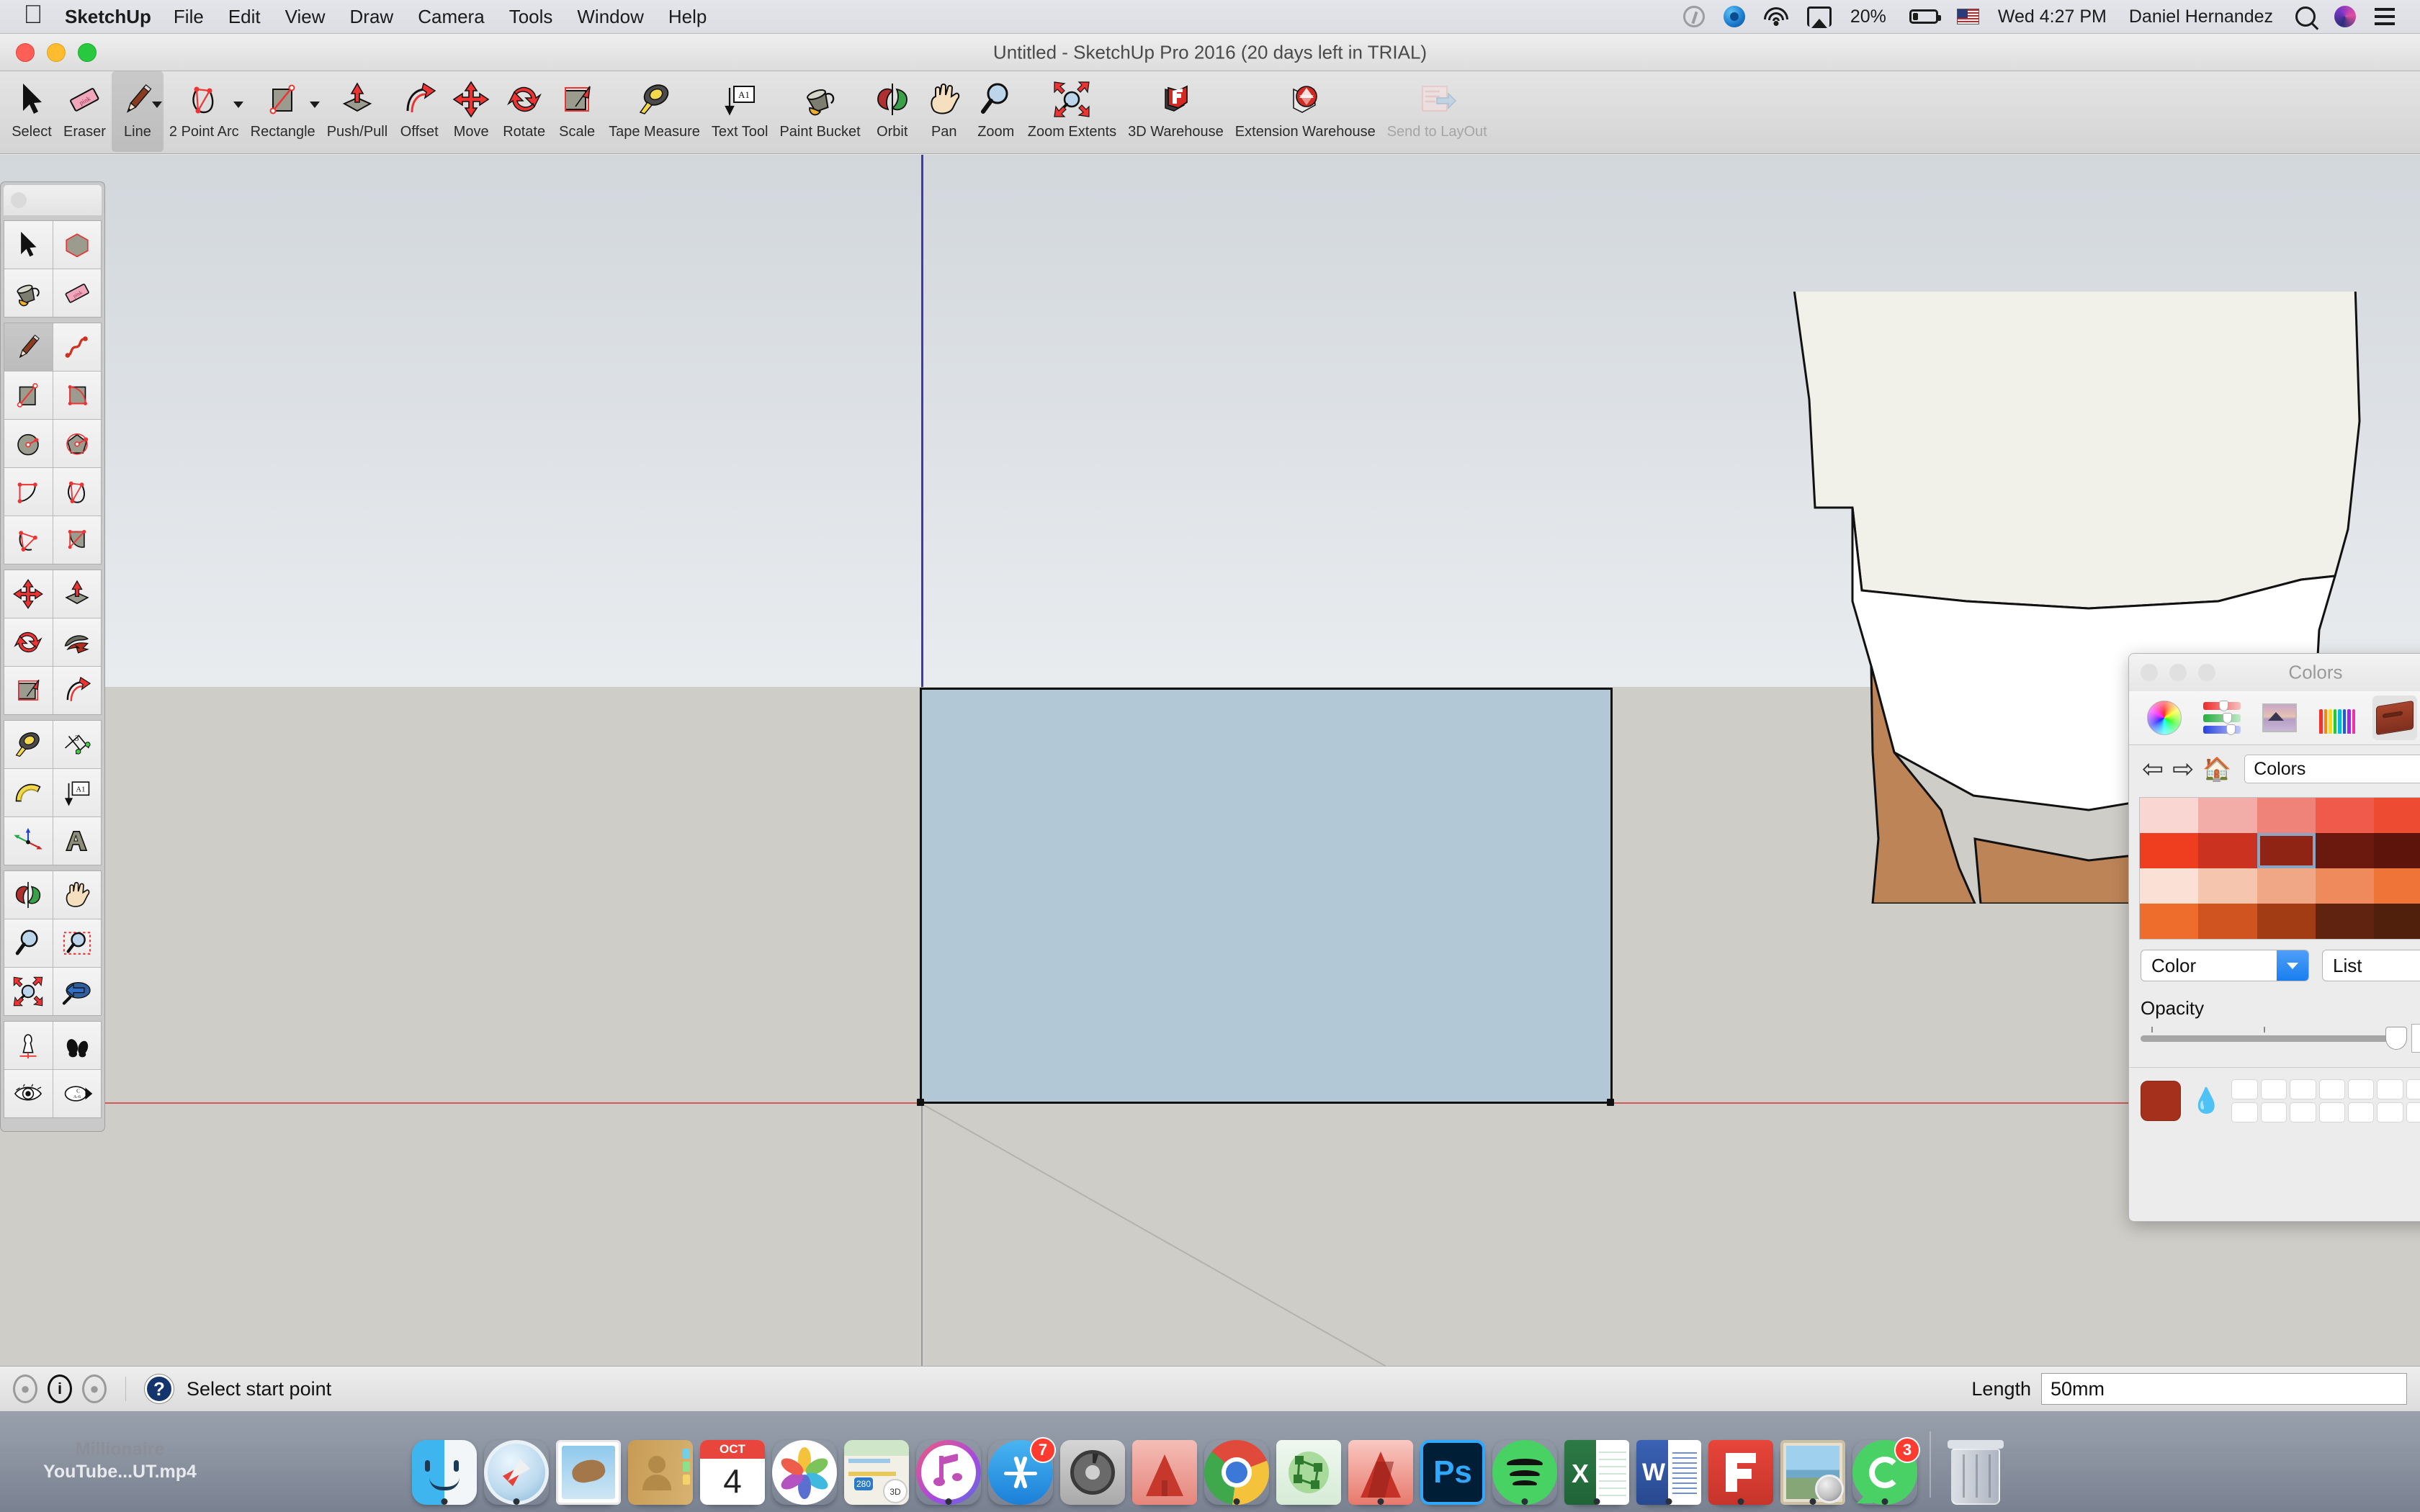 The height and width of the screenshot is (1512, 2420). What do you see at coordinates (1922, 16) in the screenshot?
I see `battery-icon` at bounding box center [1922, 16].